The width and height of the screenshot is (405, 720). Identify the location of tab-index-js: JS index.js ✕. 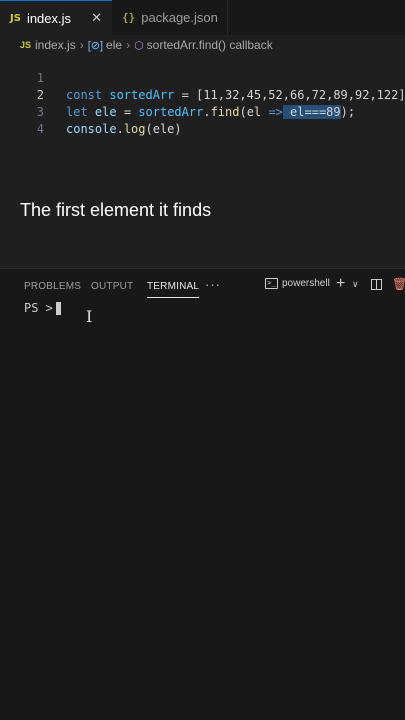
(56, 17).